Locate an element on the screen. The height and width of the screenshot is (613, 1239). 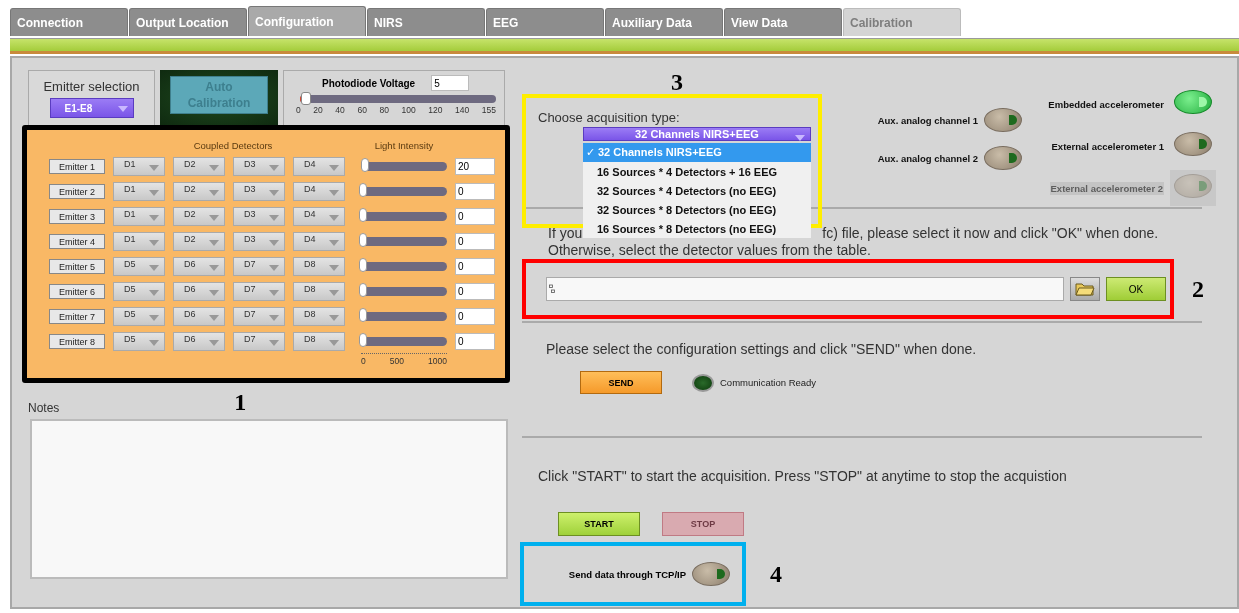
emitter-button: Emitter 1 is located at coordinates (77, 166).